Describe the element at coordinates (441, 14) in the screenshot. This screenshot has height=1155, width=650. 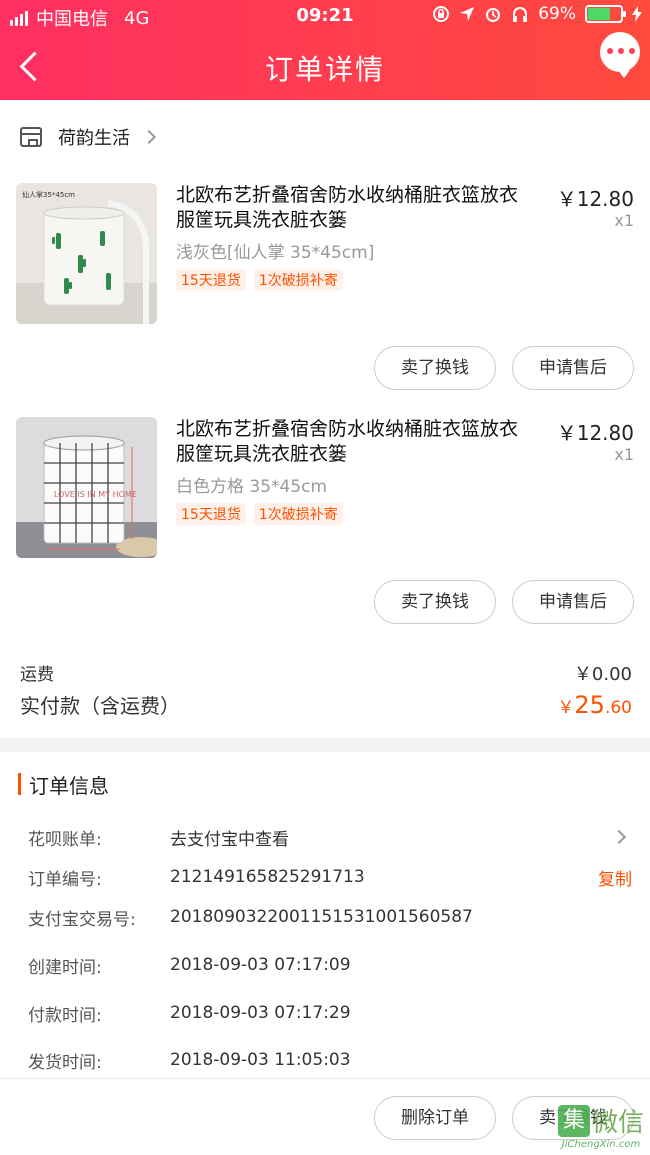
I see `rotation-lock-icon` at that location.